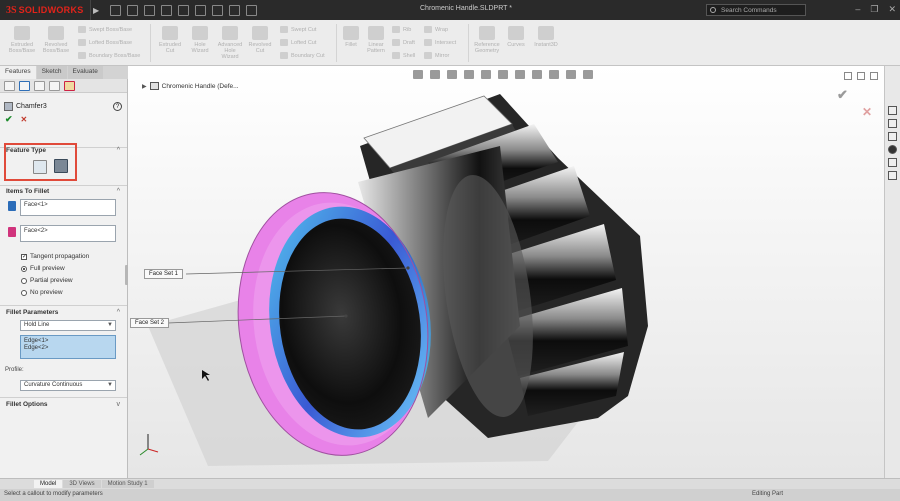  Describe the element at coordinates (95, 10) in the screenshot. I see `menu-arrow-icon: ▶` at that location.